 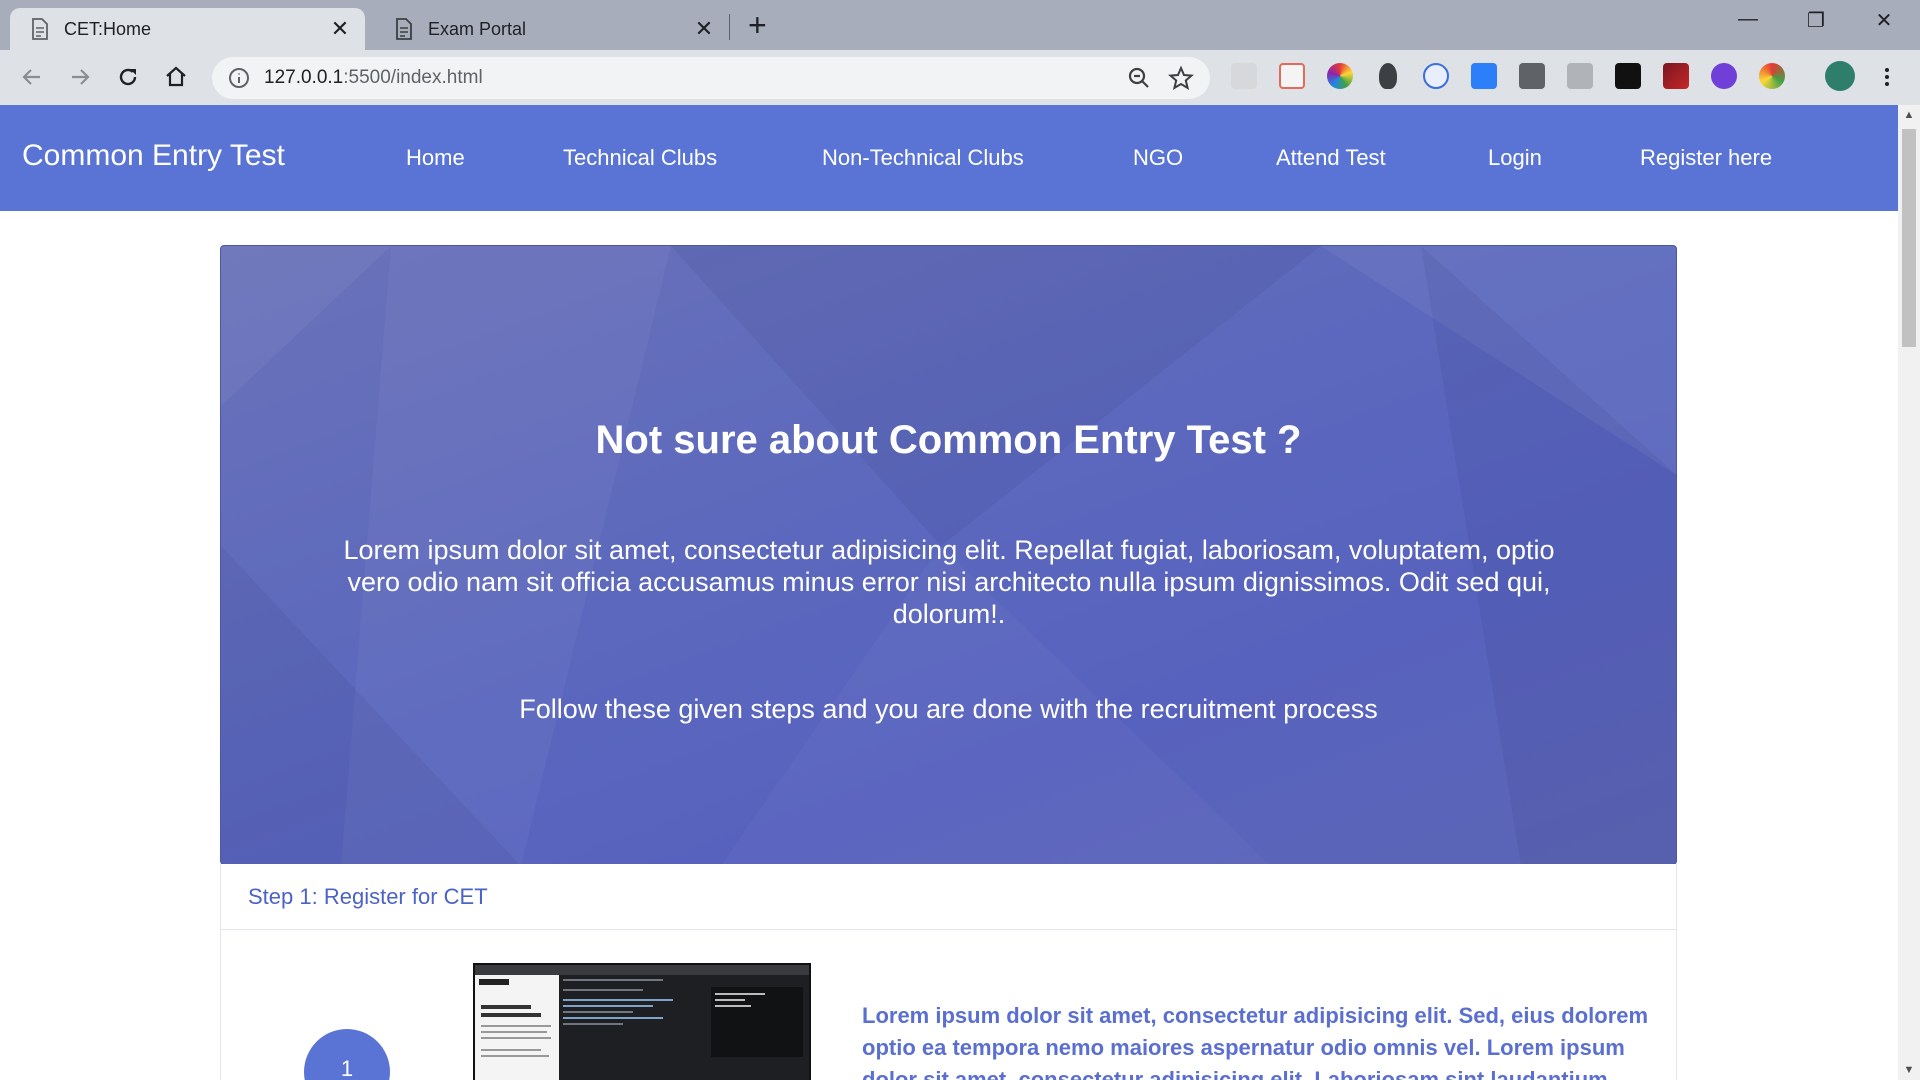 I want to click on nav-link-non-technical-clubs: Non-Technical Clubs, so click(x=923, y=158).